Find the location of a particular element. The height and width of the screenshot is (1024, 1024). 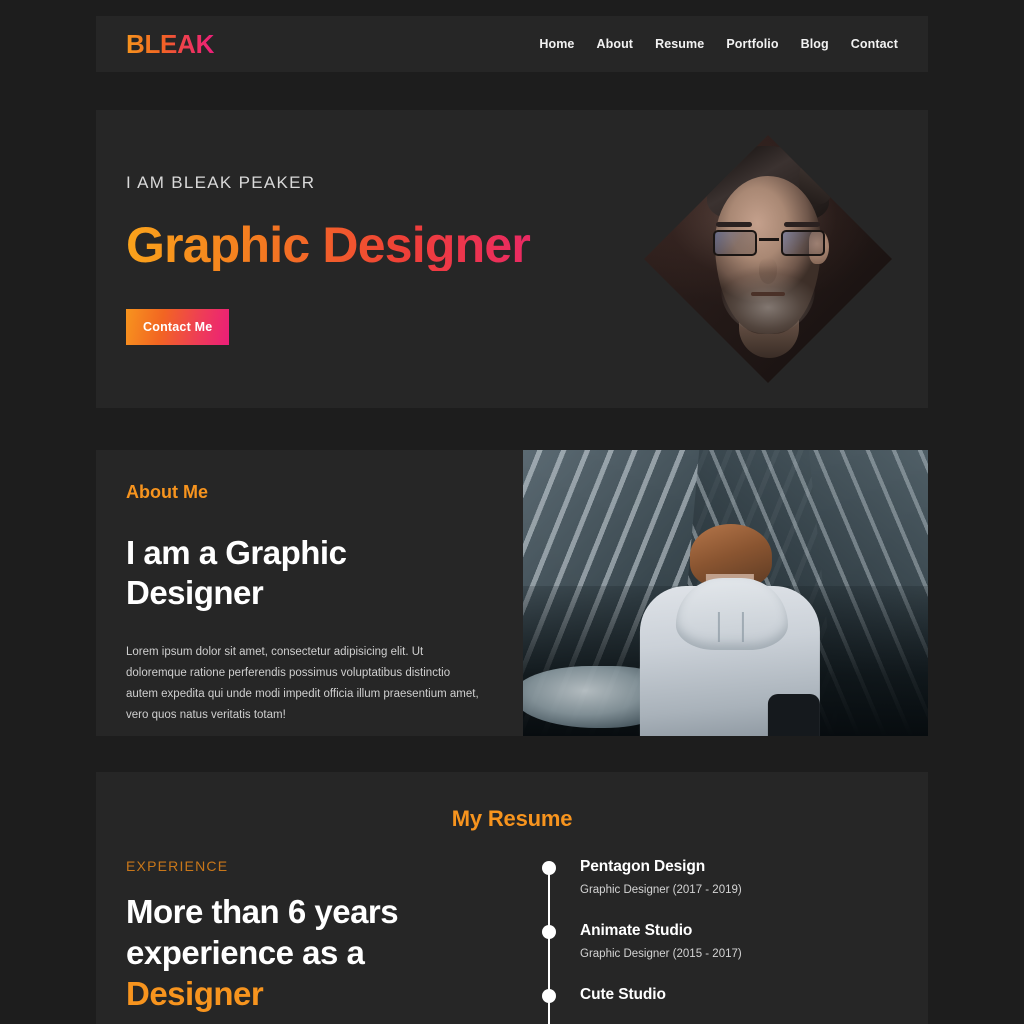

brand-logo: BLEAK is located at coordinates (170, 44).